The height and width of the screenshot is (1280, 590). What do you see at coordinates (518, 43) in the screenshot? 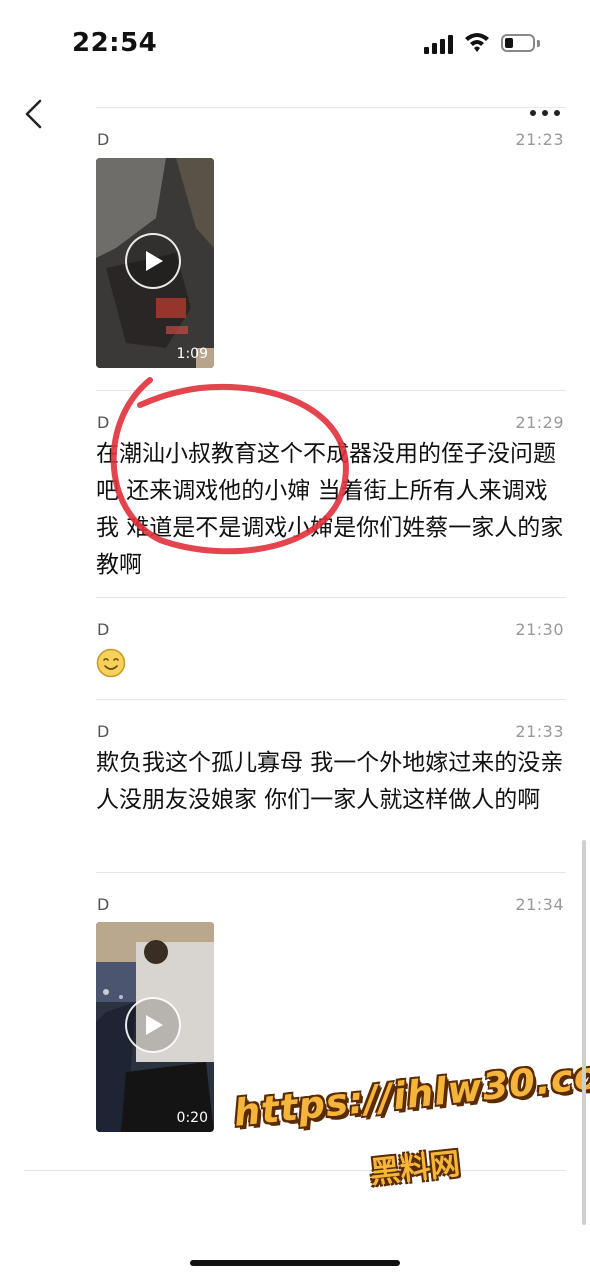
I see `battery-icon` at bounding box center [518, 43].